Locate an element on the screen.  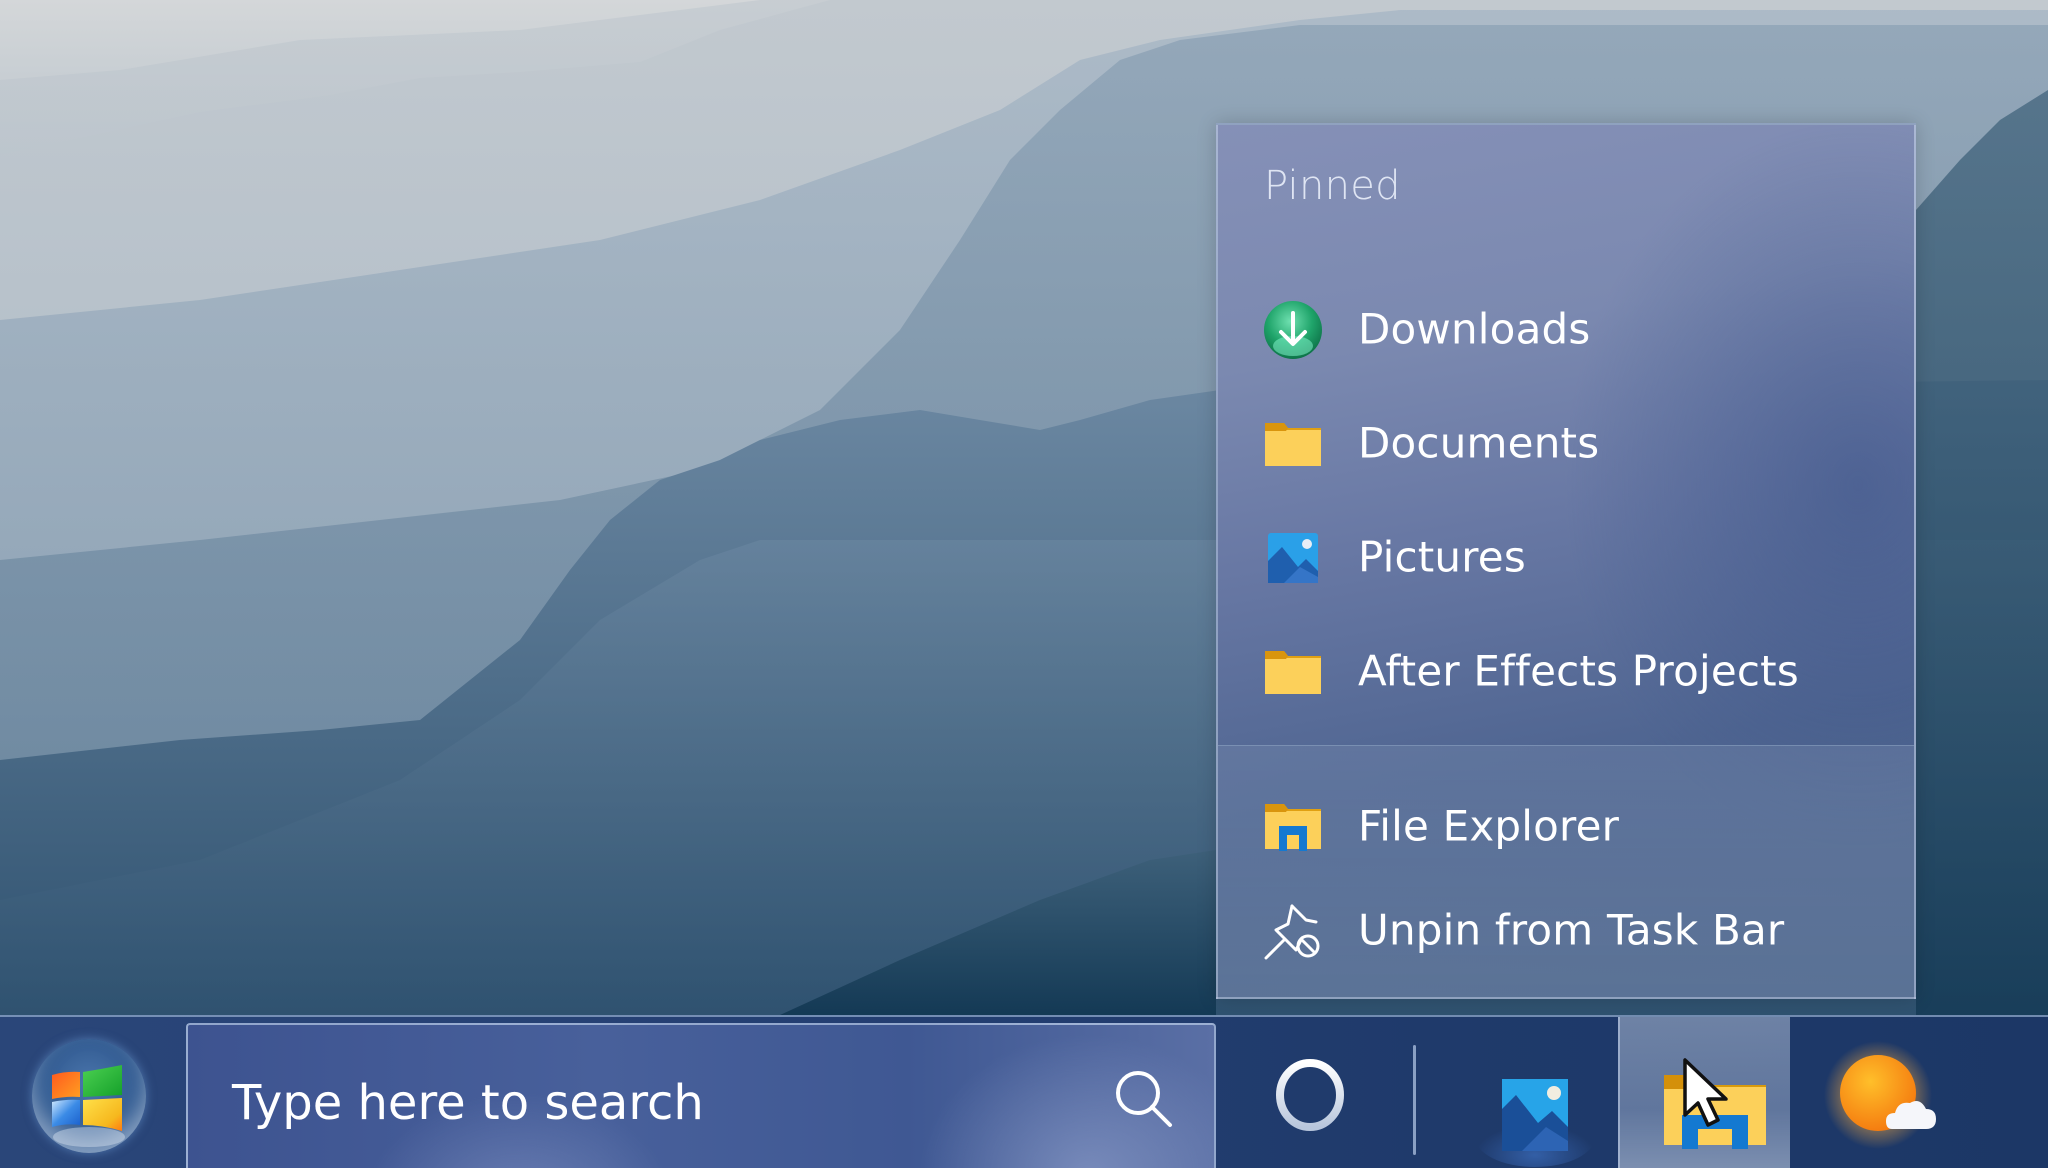
taskbar-app-photos is located at coordinates (1535, 1097).